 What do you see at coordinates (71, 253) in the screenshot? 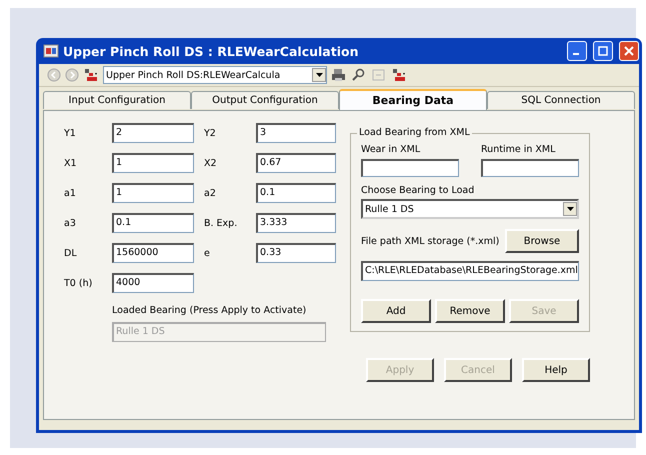
I see `parameter-label: DL` at bounding box center [71, 253].